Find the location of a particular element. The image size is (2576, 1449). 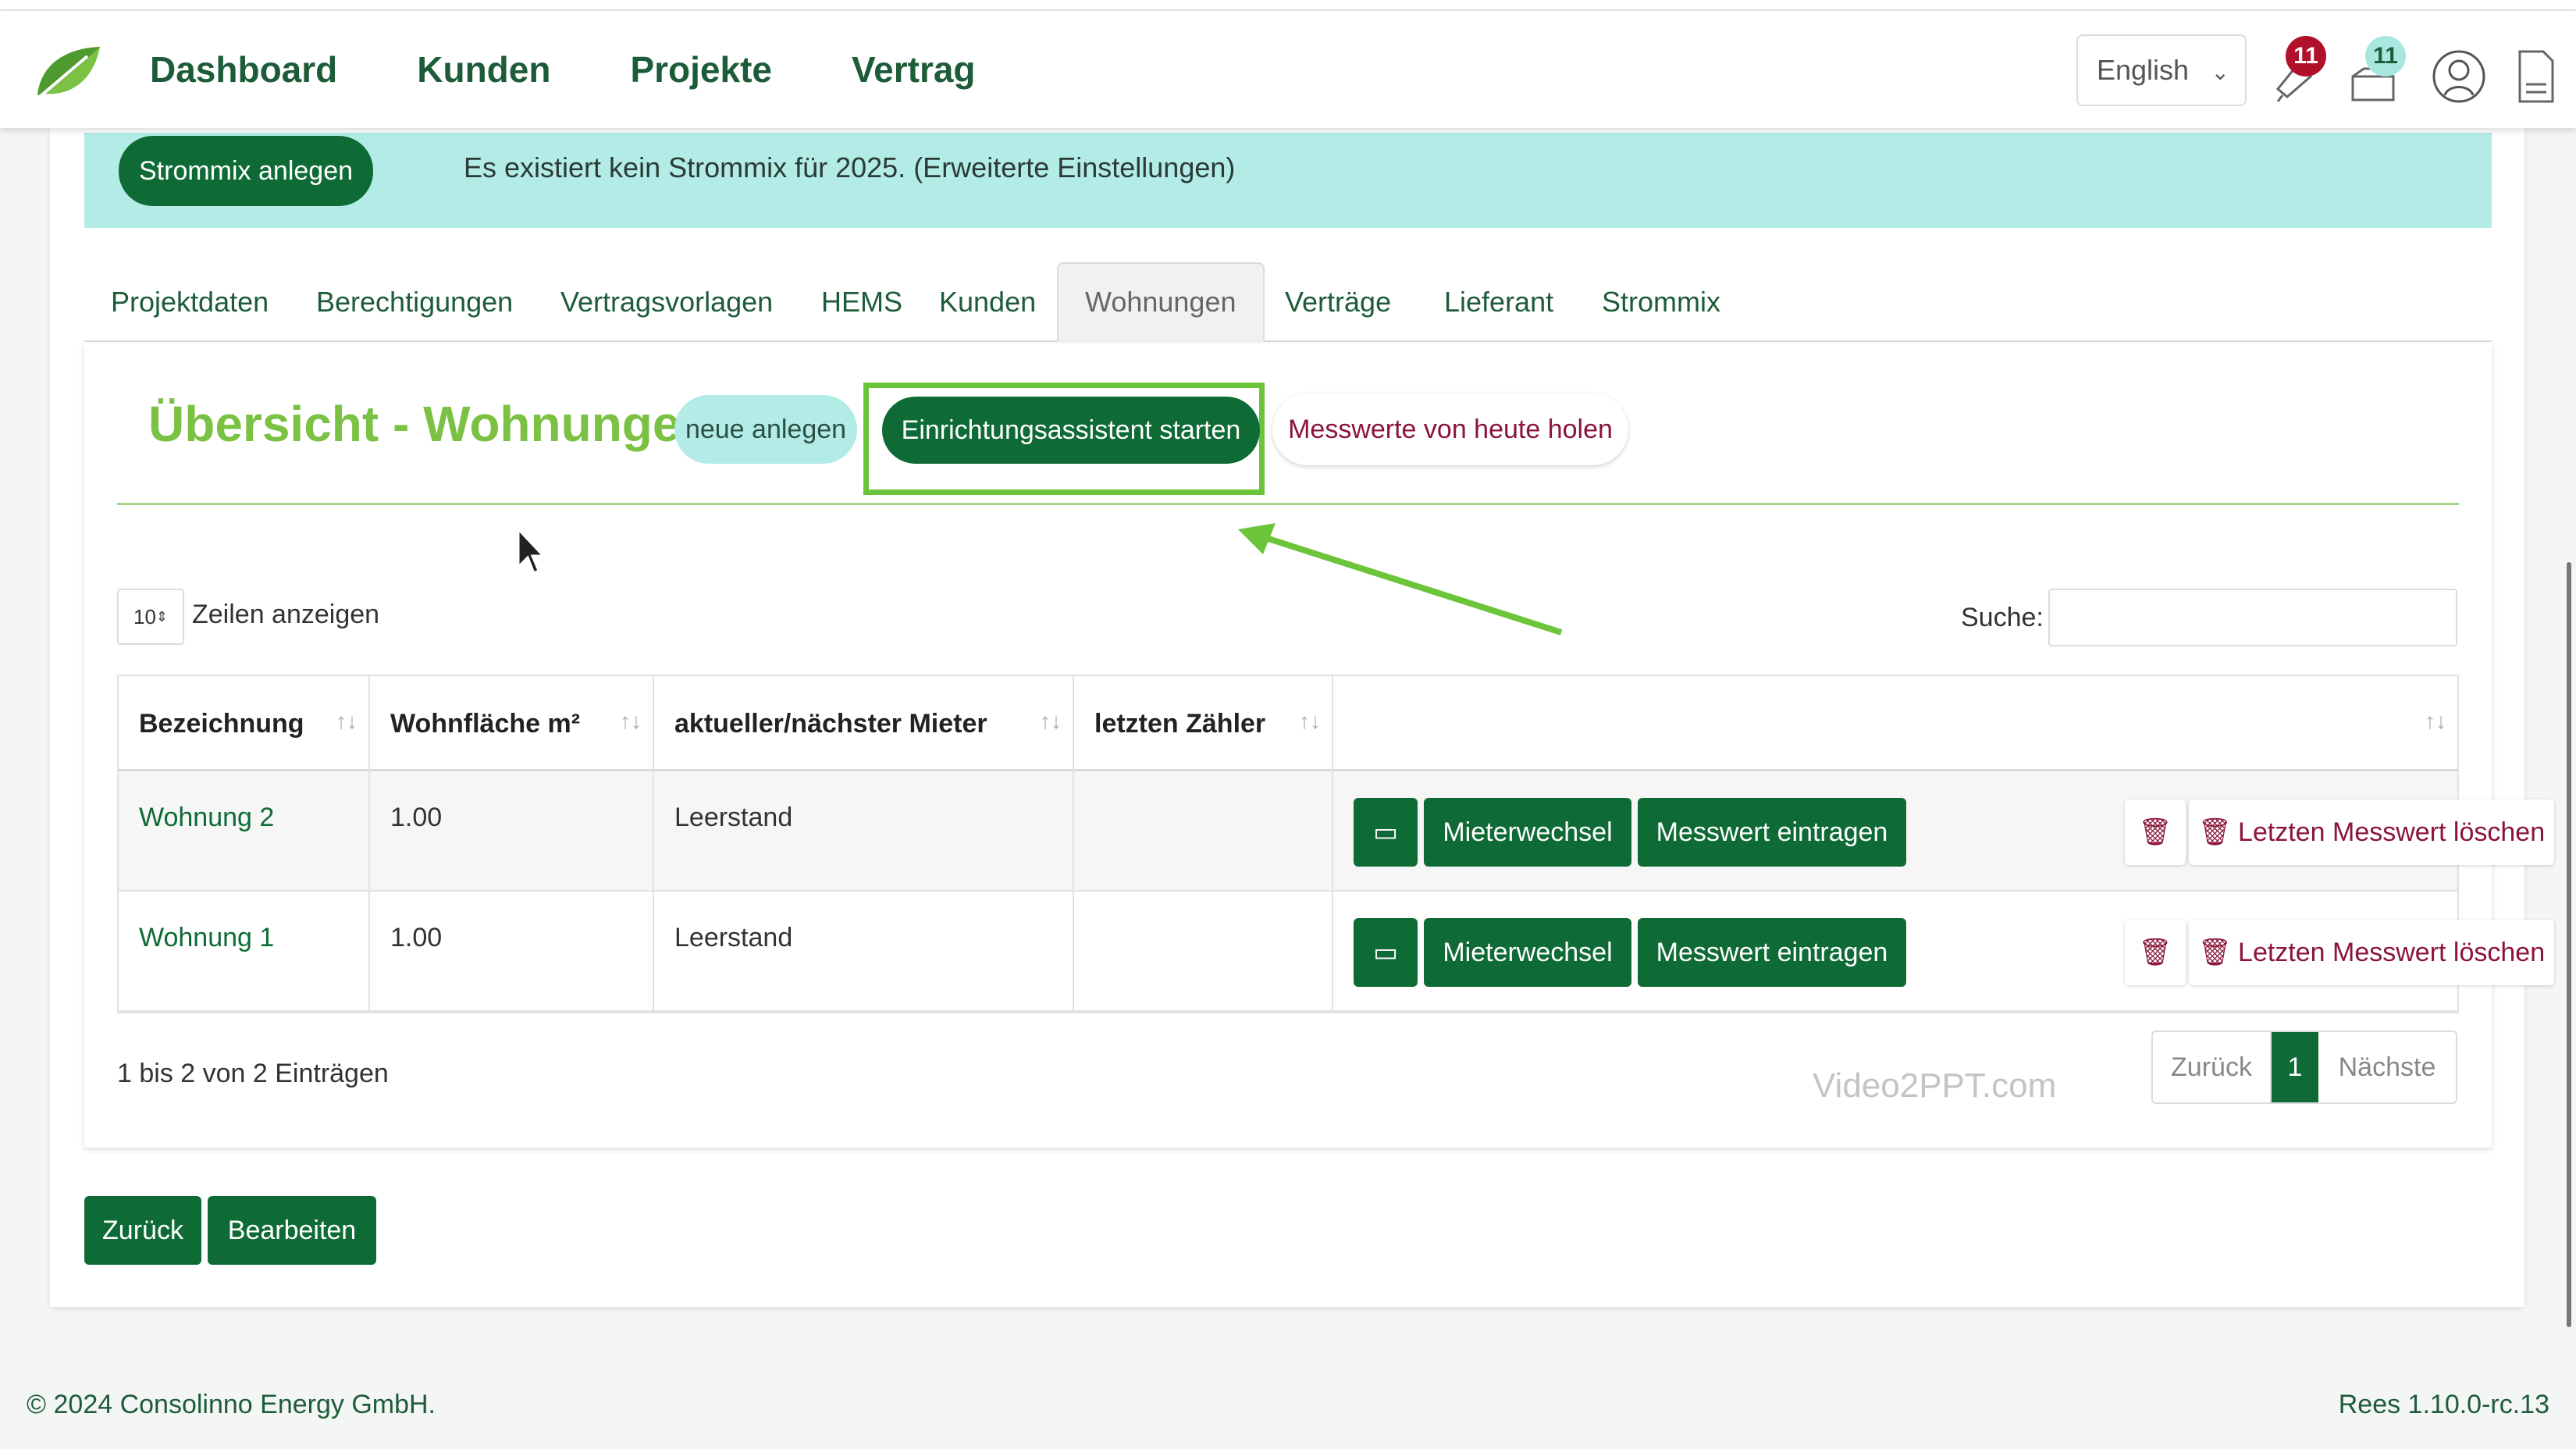

col-mieter: aktueller/nächster Mieter ↑↓ is located at coordinates (864, 723).